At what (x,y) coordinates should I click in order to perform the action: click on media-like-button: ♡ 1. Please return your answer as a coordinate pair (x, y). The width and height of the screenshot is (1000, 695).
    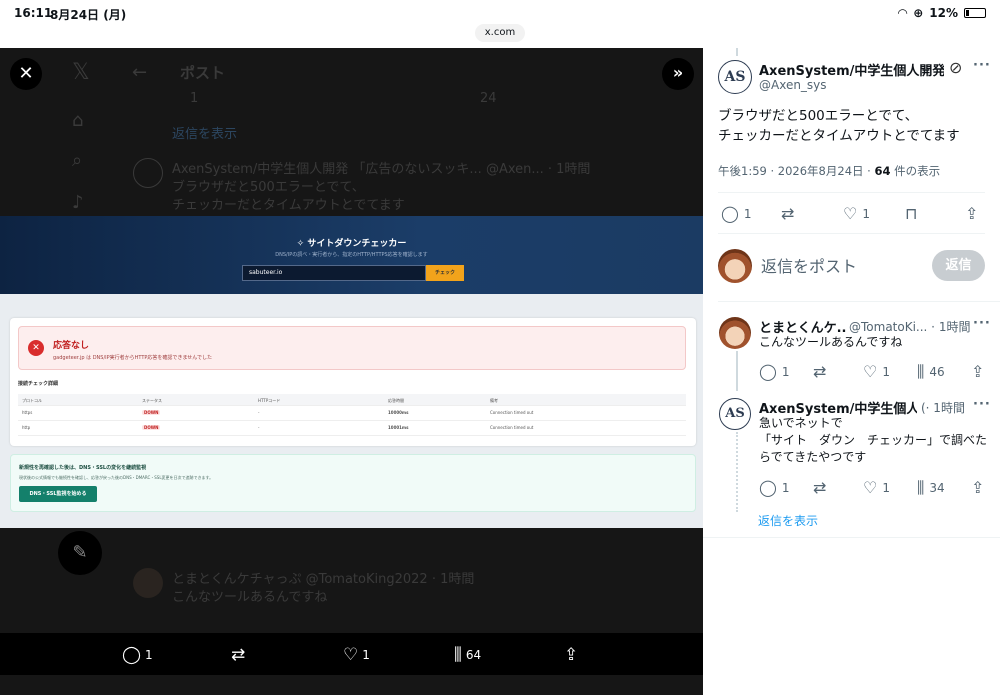
    Looking at the image, I should click on (356, 655).